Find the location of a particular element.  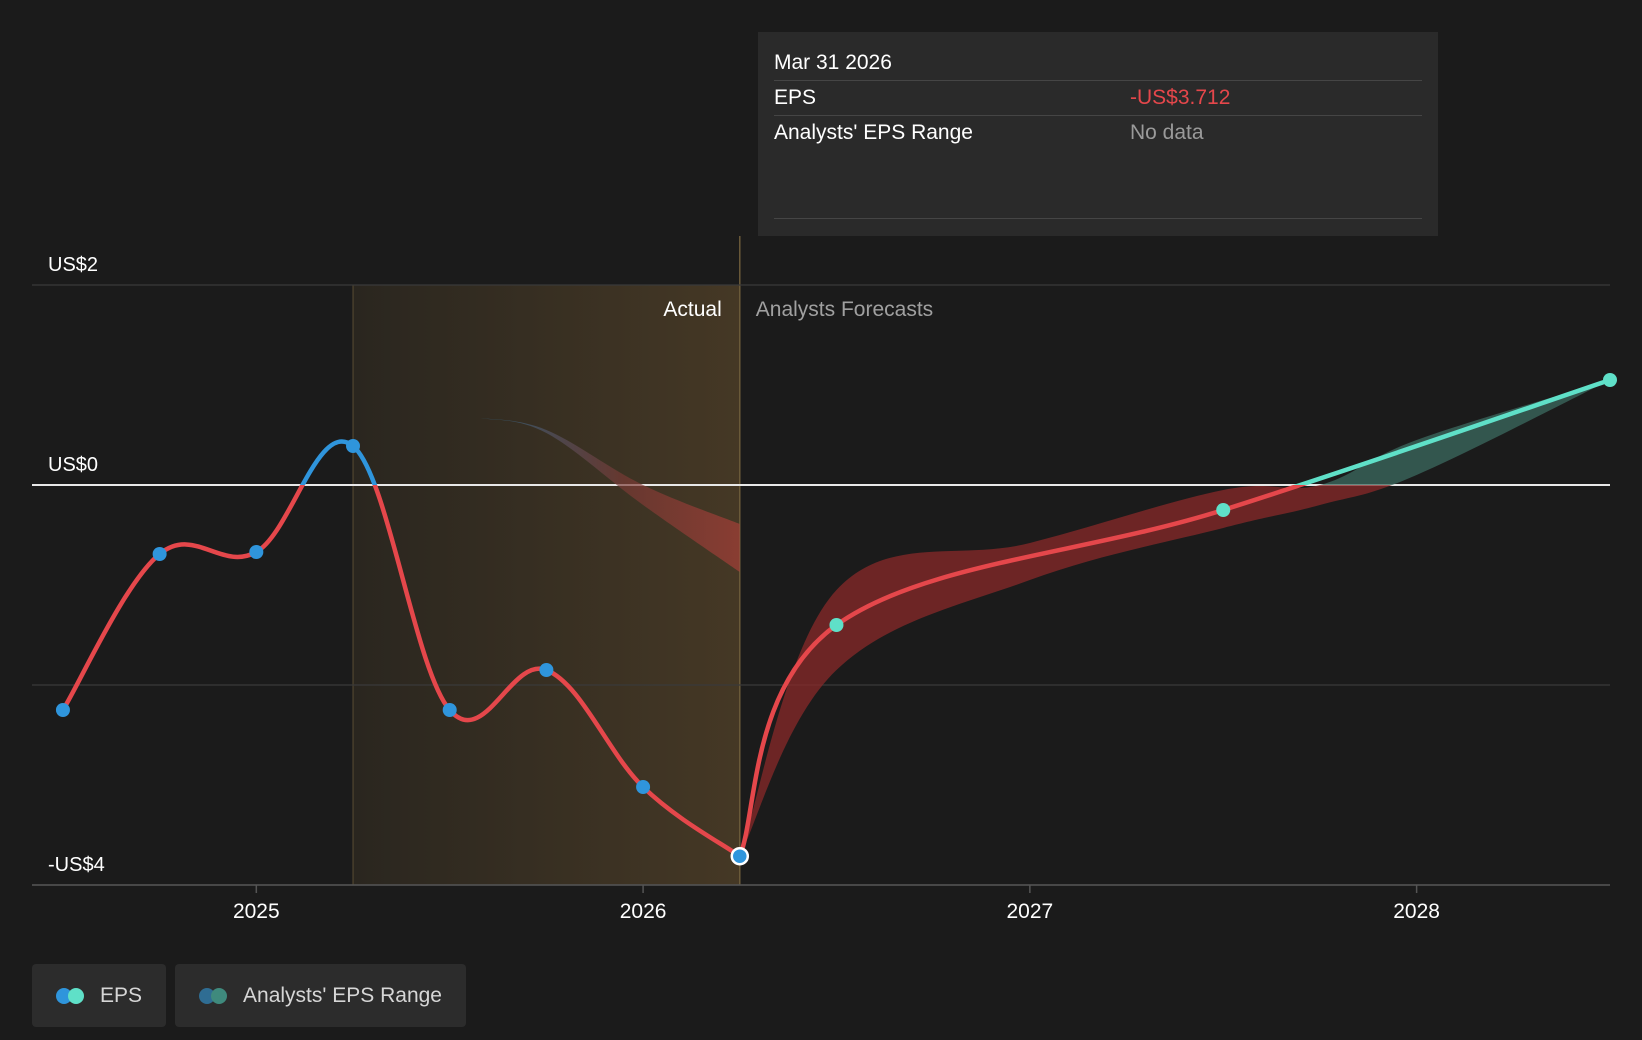

legend: EPS Analysts' EPS Range is located at coordinates (249, 995).